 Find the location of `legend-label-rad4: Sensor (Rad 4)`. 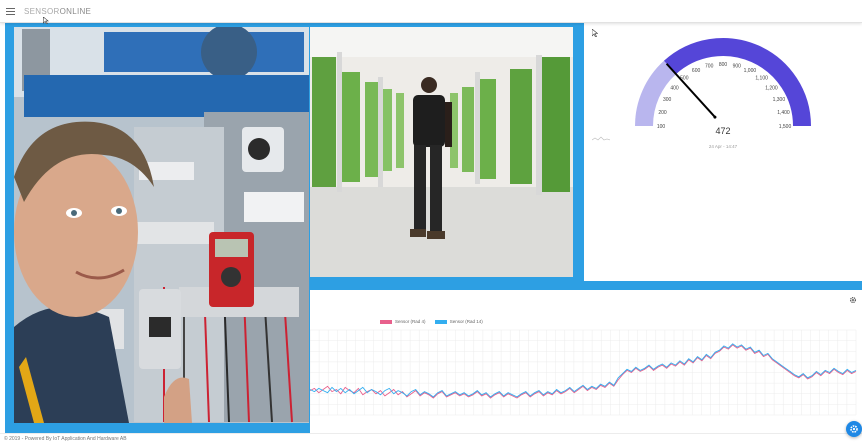

legend-label-rad4: Sensor (Rad 4) is located at coordinates (410, 321).